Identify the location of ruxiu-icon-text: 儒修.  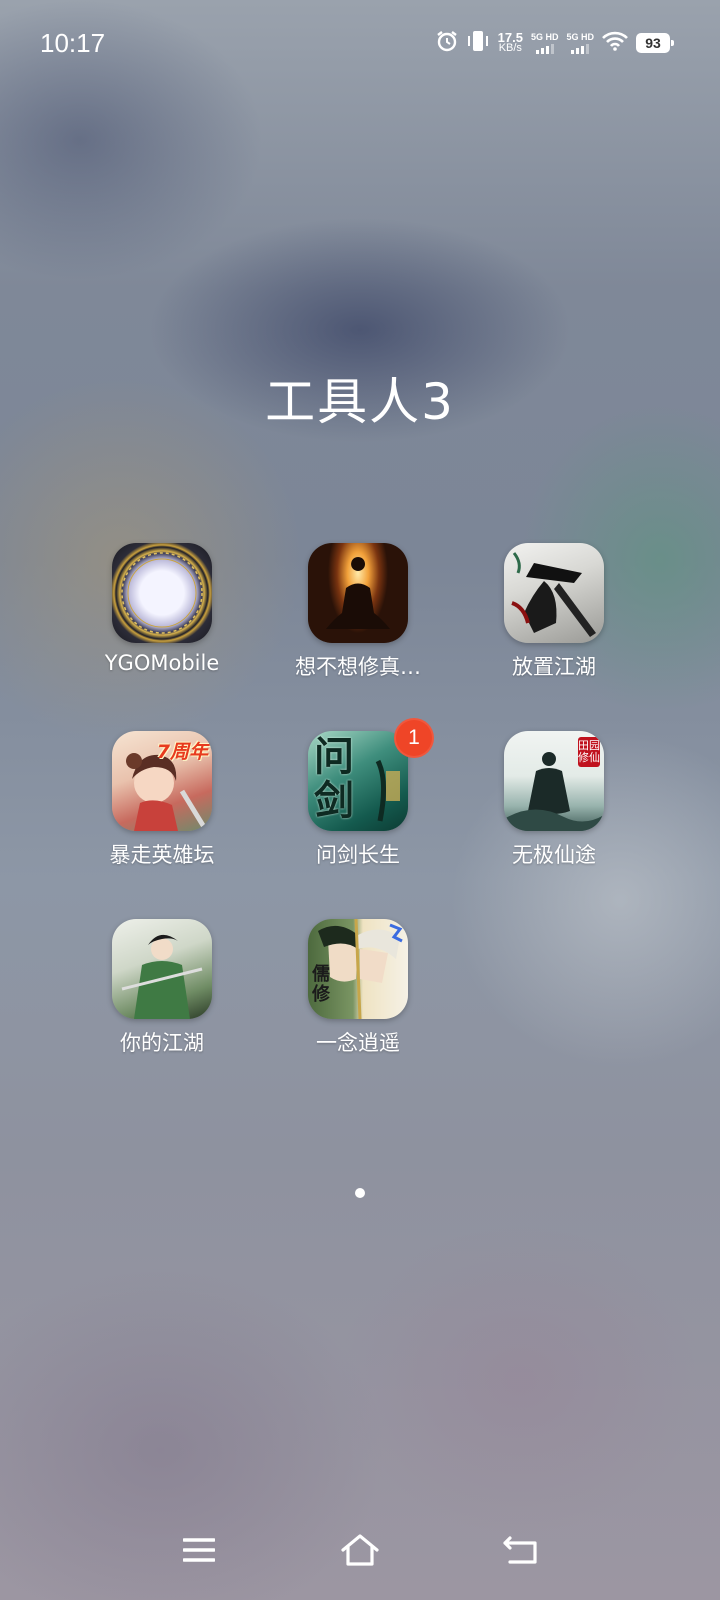
(321, 984).